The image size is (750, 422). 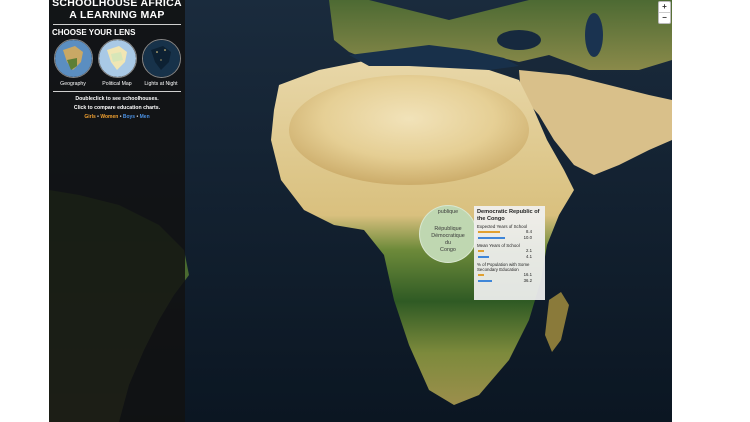 What do you see at coordinates (109, 117) in the screenshot?
I see `legend-women: Women` at bounding box center [109, 117].